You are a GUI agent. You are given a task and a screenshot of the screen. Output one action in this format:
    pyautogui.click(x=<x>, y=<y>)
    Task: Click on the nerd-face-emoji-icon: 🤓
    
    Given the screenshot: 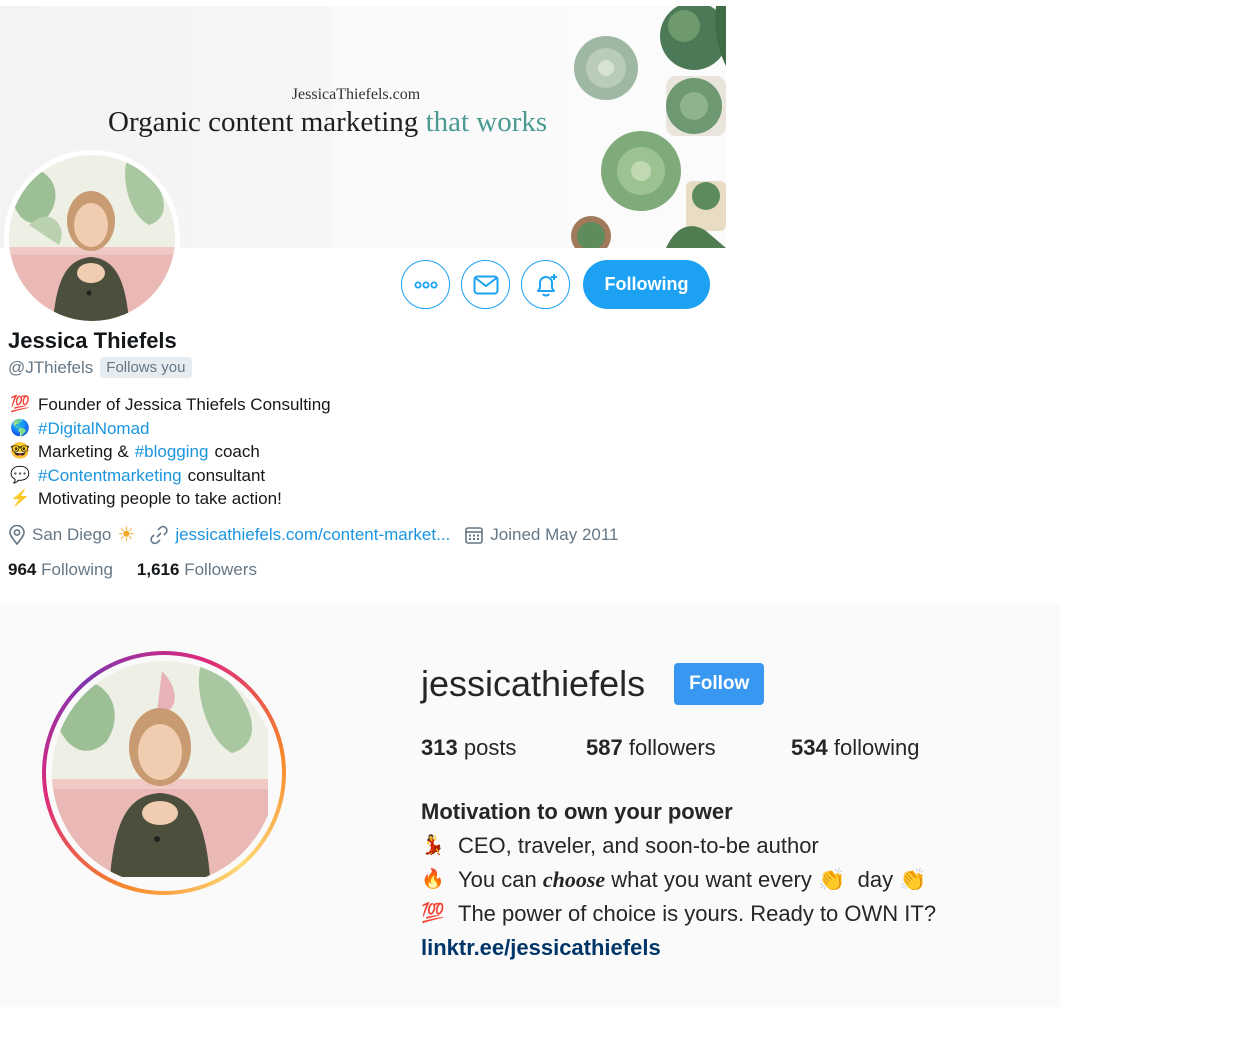 What is the action you would take?
    pyautogui.click(x=20, y=451)
    